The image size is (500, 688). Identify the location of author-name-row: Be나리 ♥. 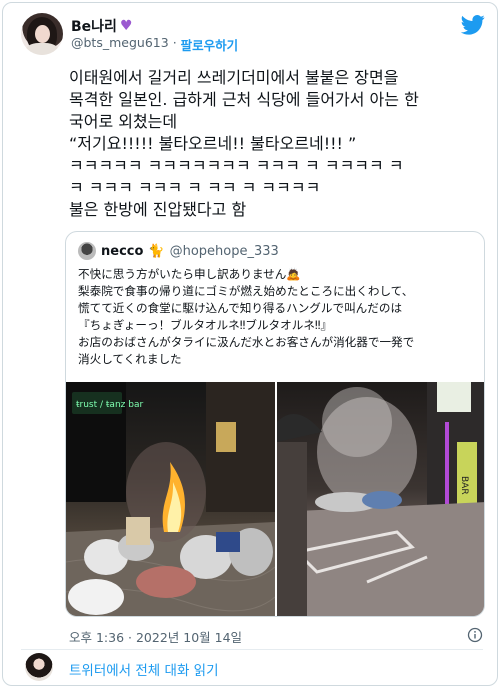
(102, 26).